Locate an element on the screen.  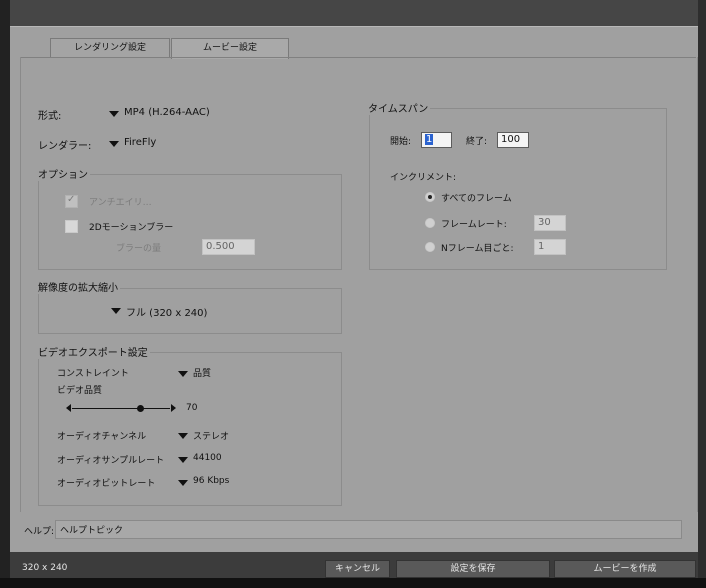
create-movie-button: ムービーを作成 is located at coordinates (625, 569).